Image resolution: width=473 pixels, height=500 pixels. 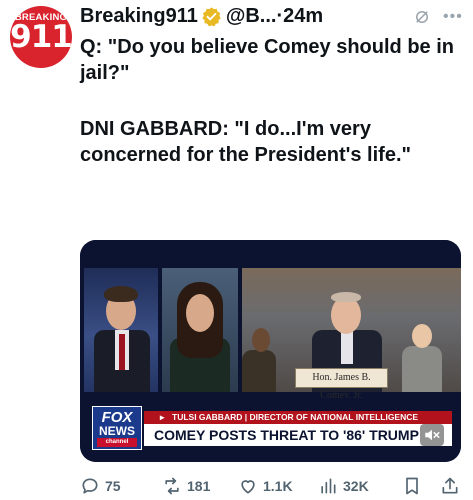 What do you see at coordinates (278, 486) in the screenshot?
I see `like-count: 1.1K` at bounding box center [278, 486].